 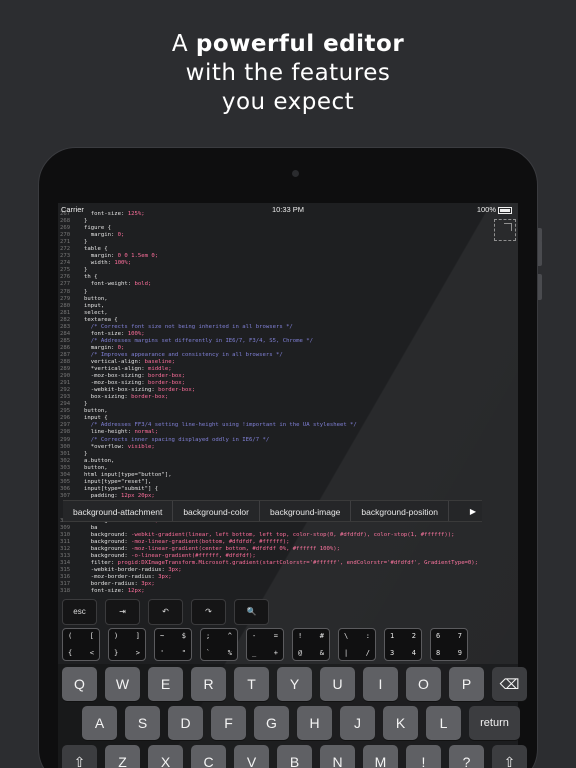 I want to click on code-text: ba, so click(x=91, y=527).